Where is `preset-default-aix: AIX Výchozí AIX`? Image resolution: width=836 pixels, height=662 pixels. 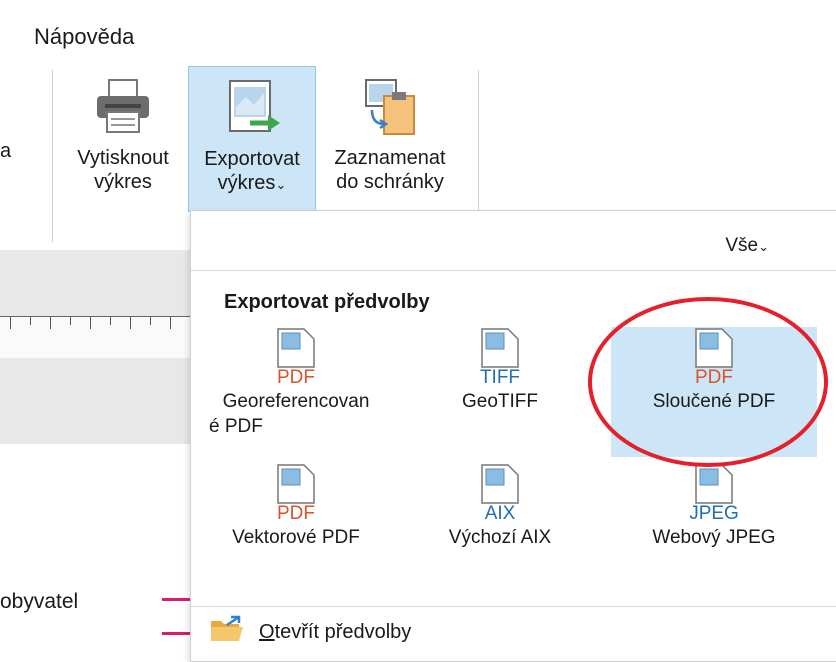
preset-default-aix: AIX Výchozí AIX is located at coordinates (500, 523).